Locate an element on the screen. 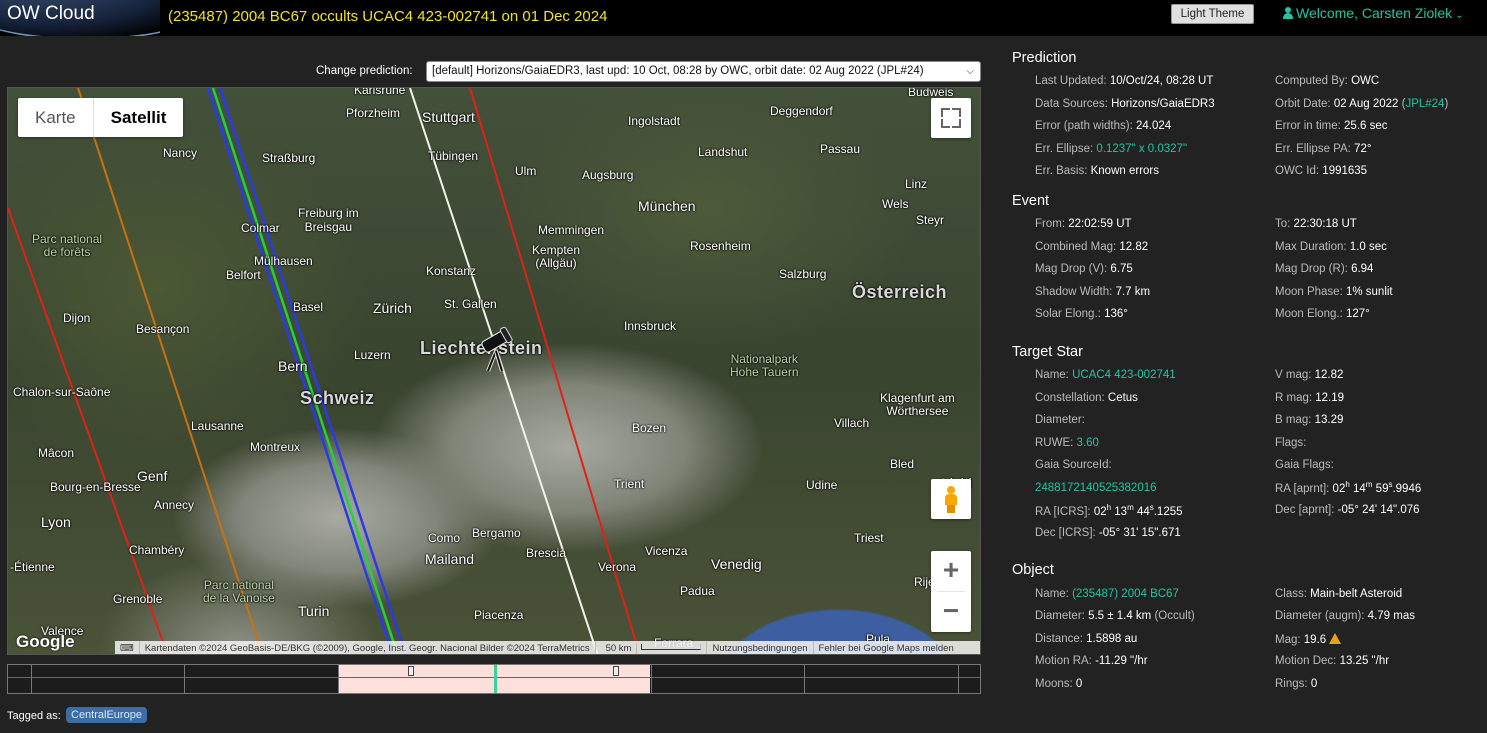 The image size is (1487, 733). map-label: München is located at coordinates (667, 206).